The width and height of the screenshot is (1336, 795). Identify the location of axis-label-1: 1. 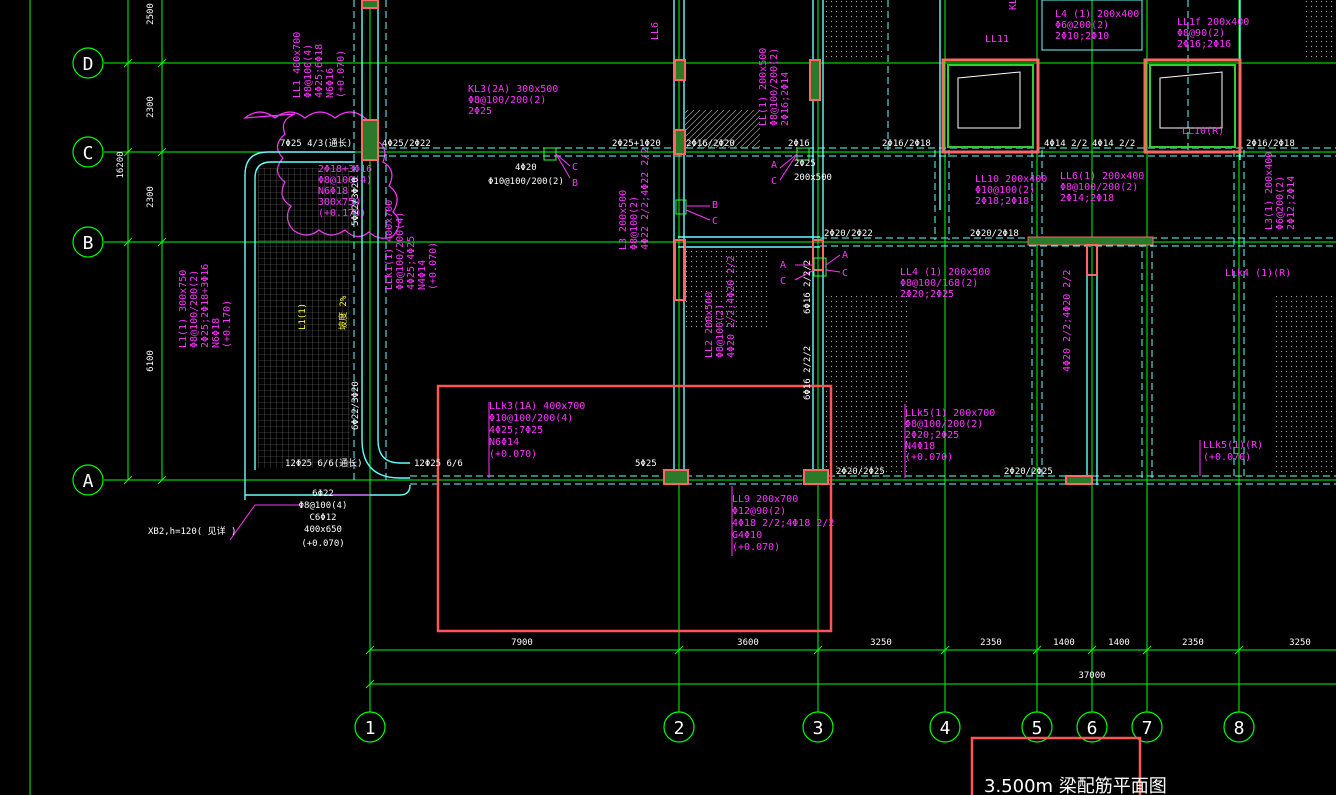
(370, 728).